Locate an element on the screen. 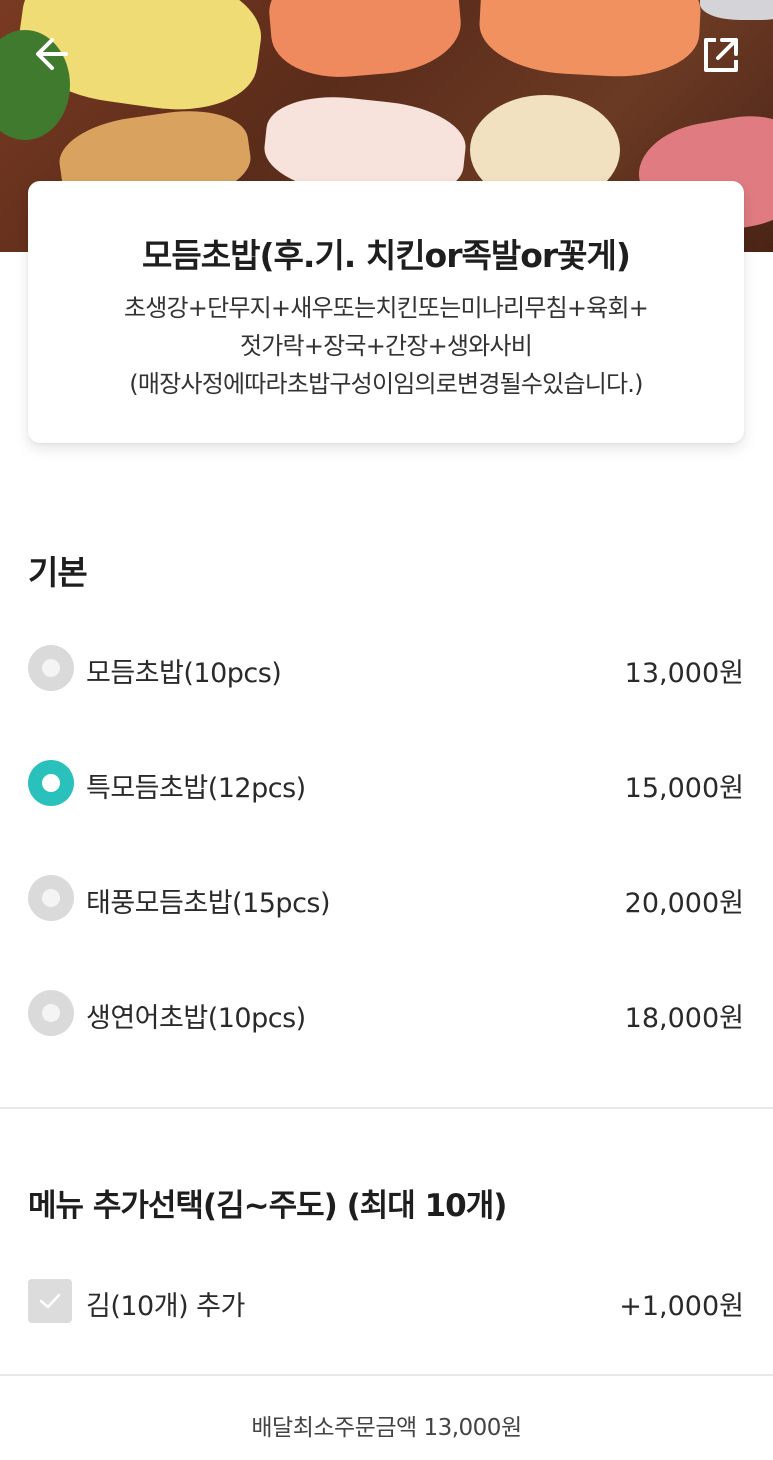  check-icon is located at coordinates (50, 1301).